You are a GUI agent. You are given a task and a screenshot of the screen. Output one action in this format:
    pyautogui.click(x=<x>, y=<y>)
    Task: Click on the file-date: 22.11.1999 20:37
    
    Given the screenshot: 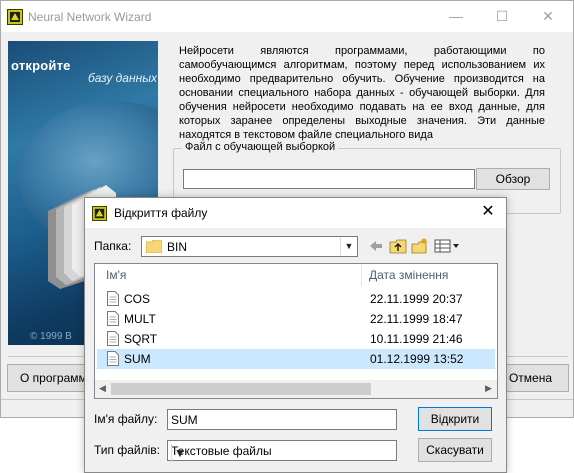 What is the action you would take?
    pyautogui.click(x=416, y=299)
    